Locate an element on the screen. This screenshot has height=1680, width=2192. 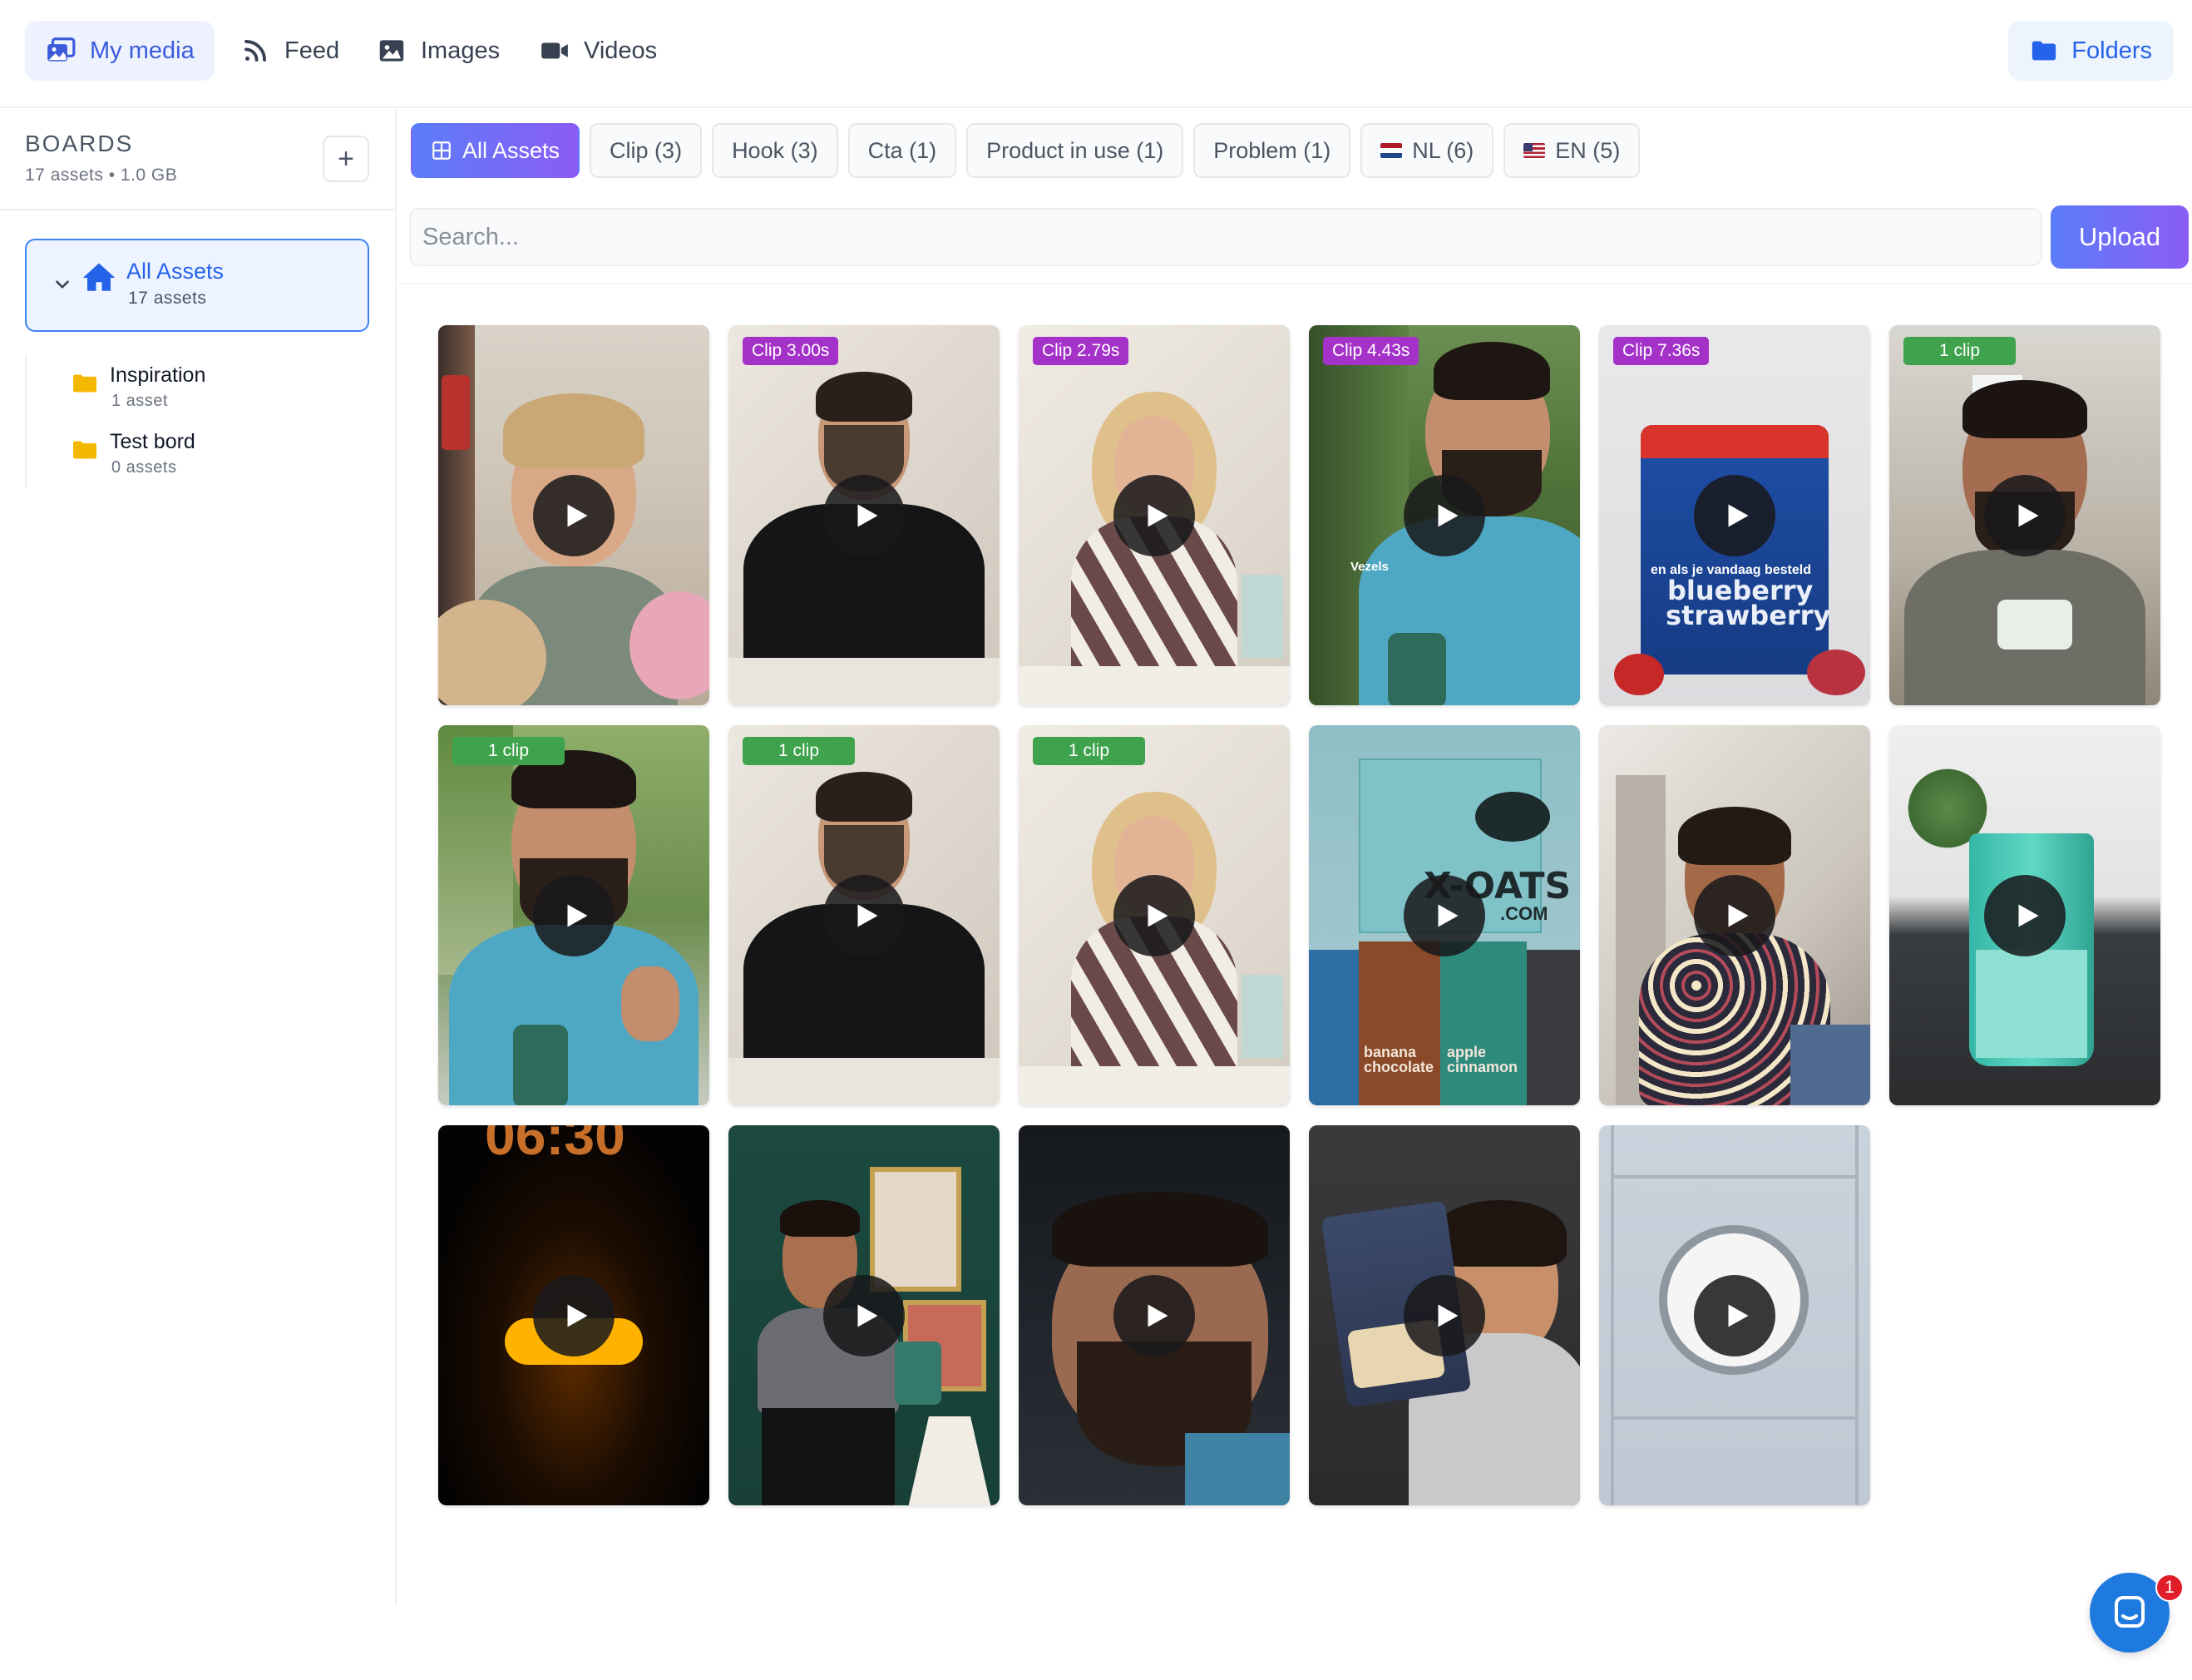
board-label: All Assets is located at coordinates (175, 271).